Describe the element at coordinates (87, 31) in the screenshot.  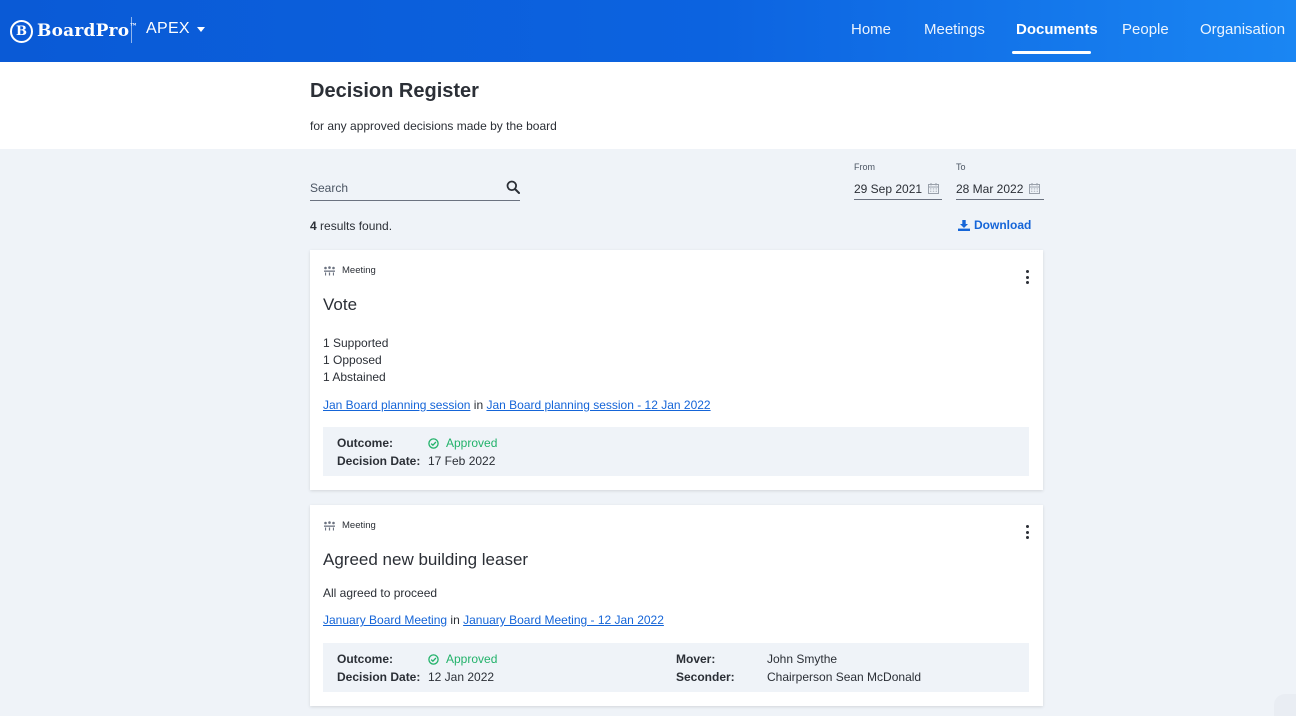
I see `brand-name: BoardPro™` at that location.